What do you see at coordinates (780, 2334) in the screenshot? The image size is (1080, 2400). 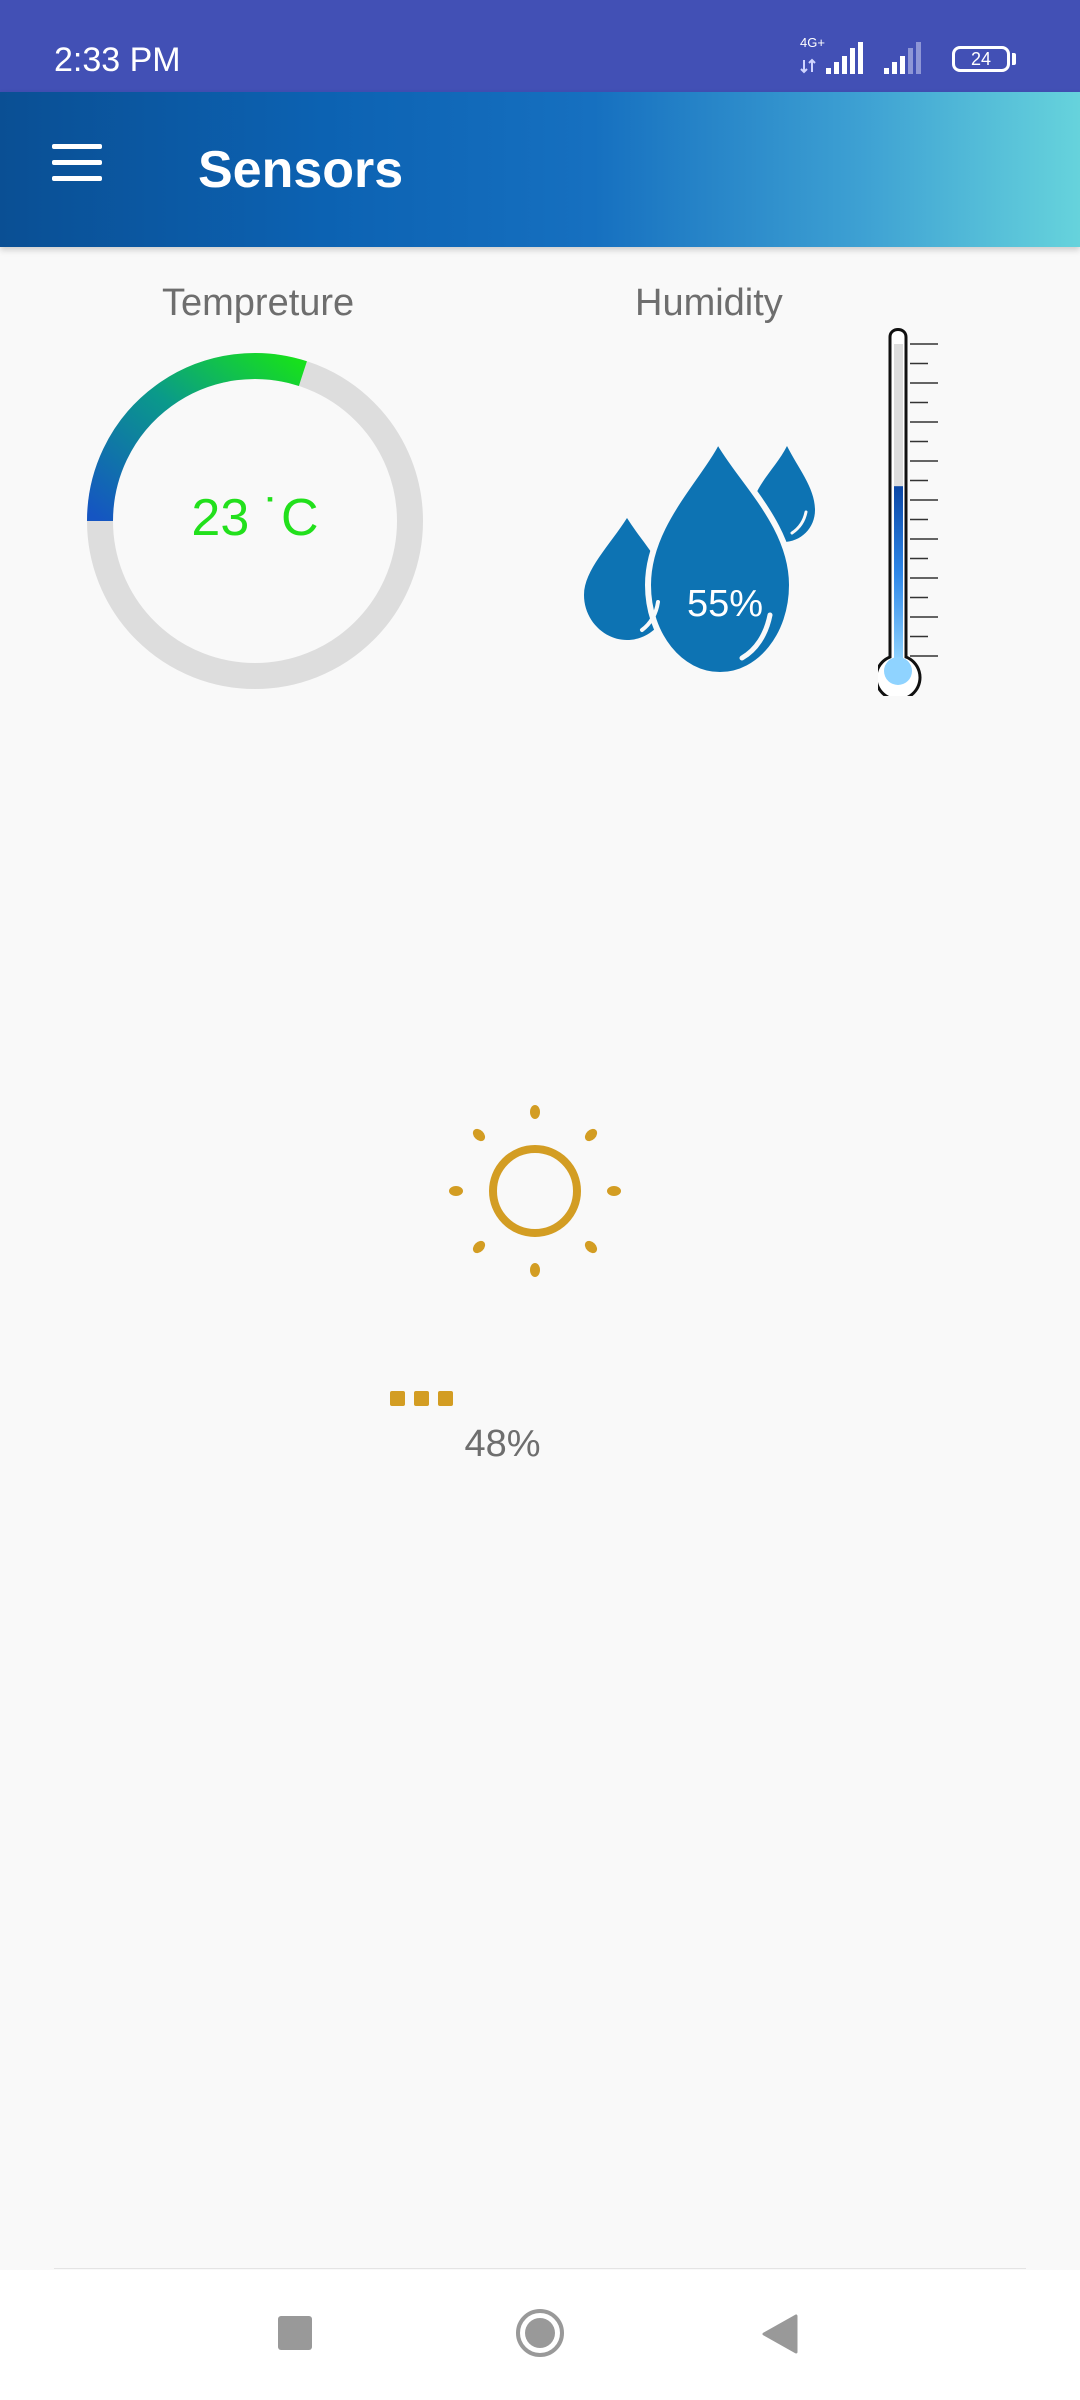 I see `back-icon` at bounding box center [780, 2334].